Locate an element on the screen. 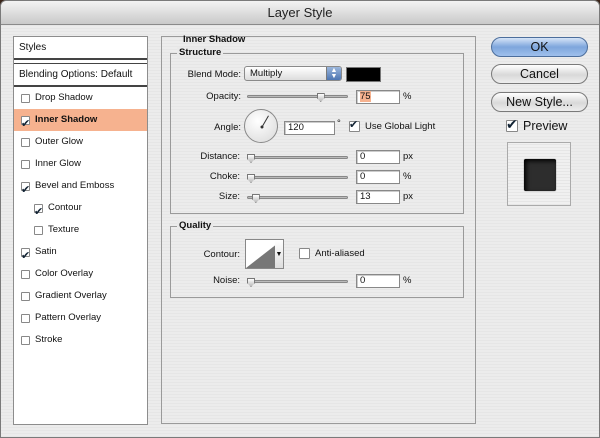 This screenshot has height=438, width=600. style-item-inner-shadow: Inner Shadow is located at coordinates (80, 122).